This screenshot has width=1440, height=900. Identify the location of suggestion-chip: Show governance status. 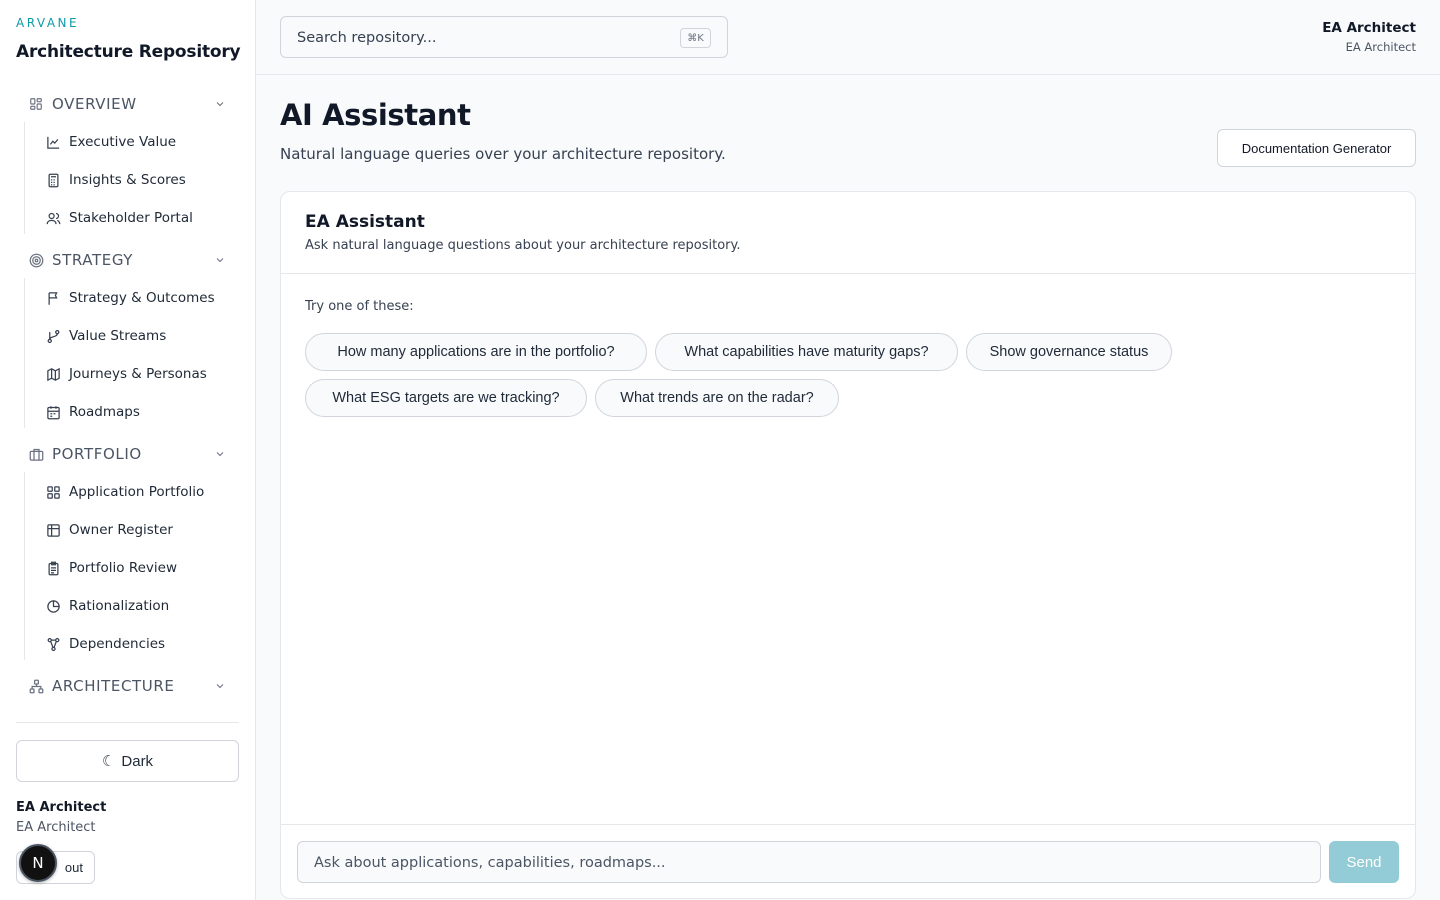
(1069, 352).